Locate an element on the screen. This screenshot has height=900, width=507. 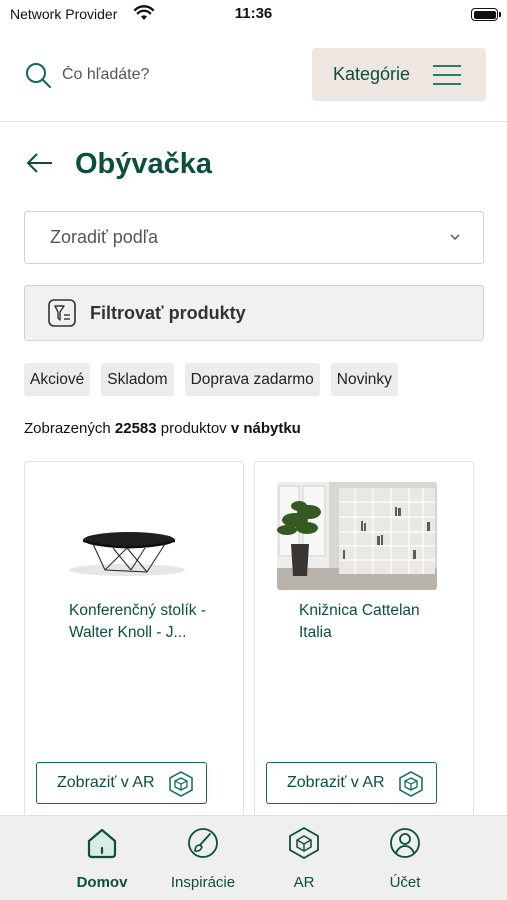
status-bar: Network Provider 11:36 is located at coordinates (253, 14).